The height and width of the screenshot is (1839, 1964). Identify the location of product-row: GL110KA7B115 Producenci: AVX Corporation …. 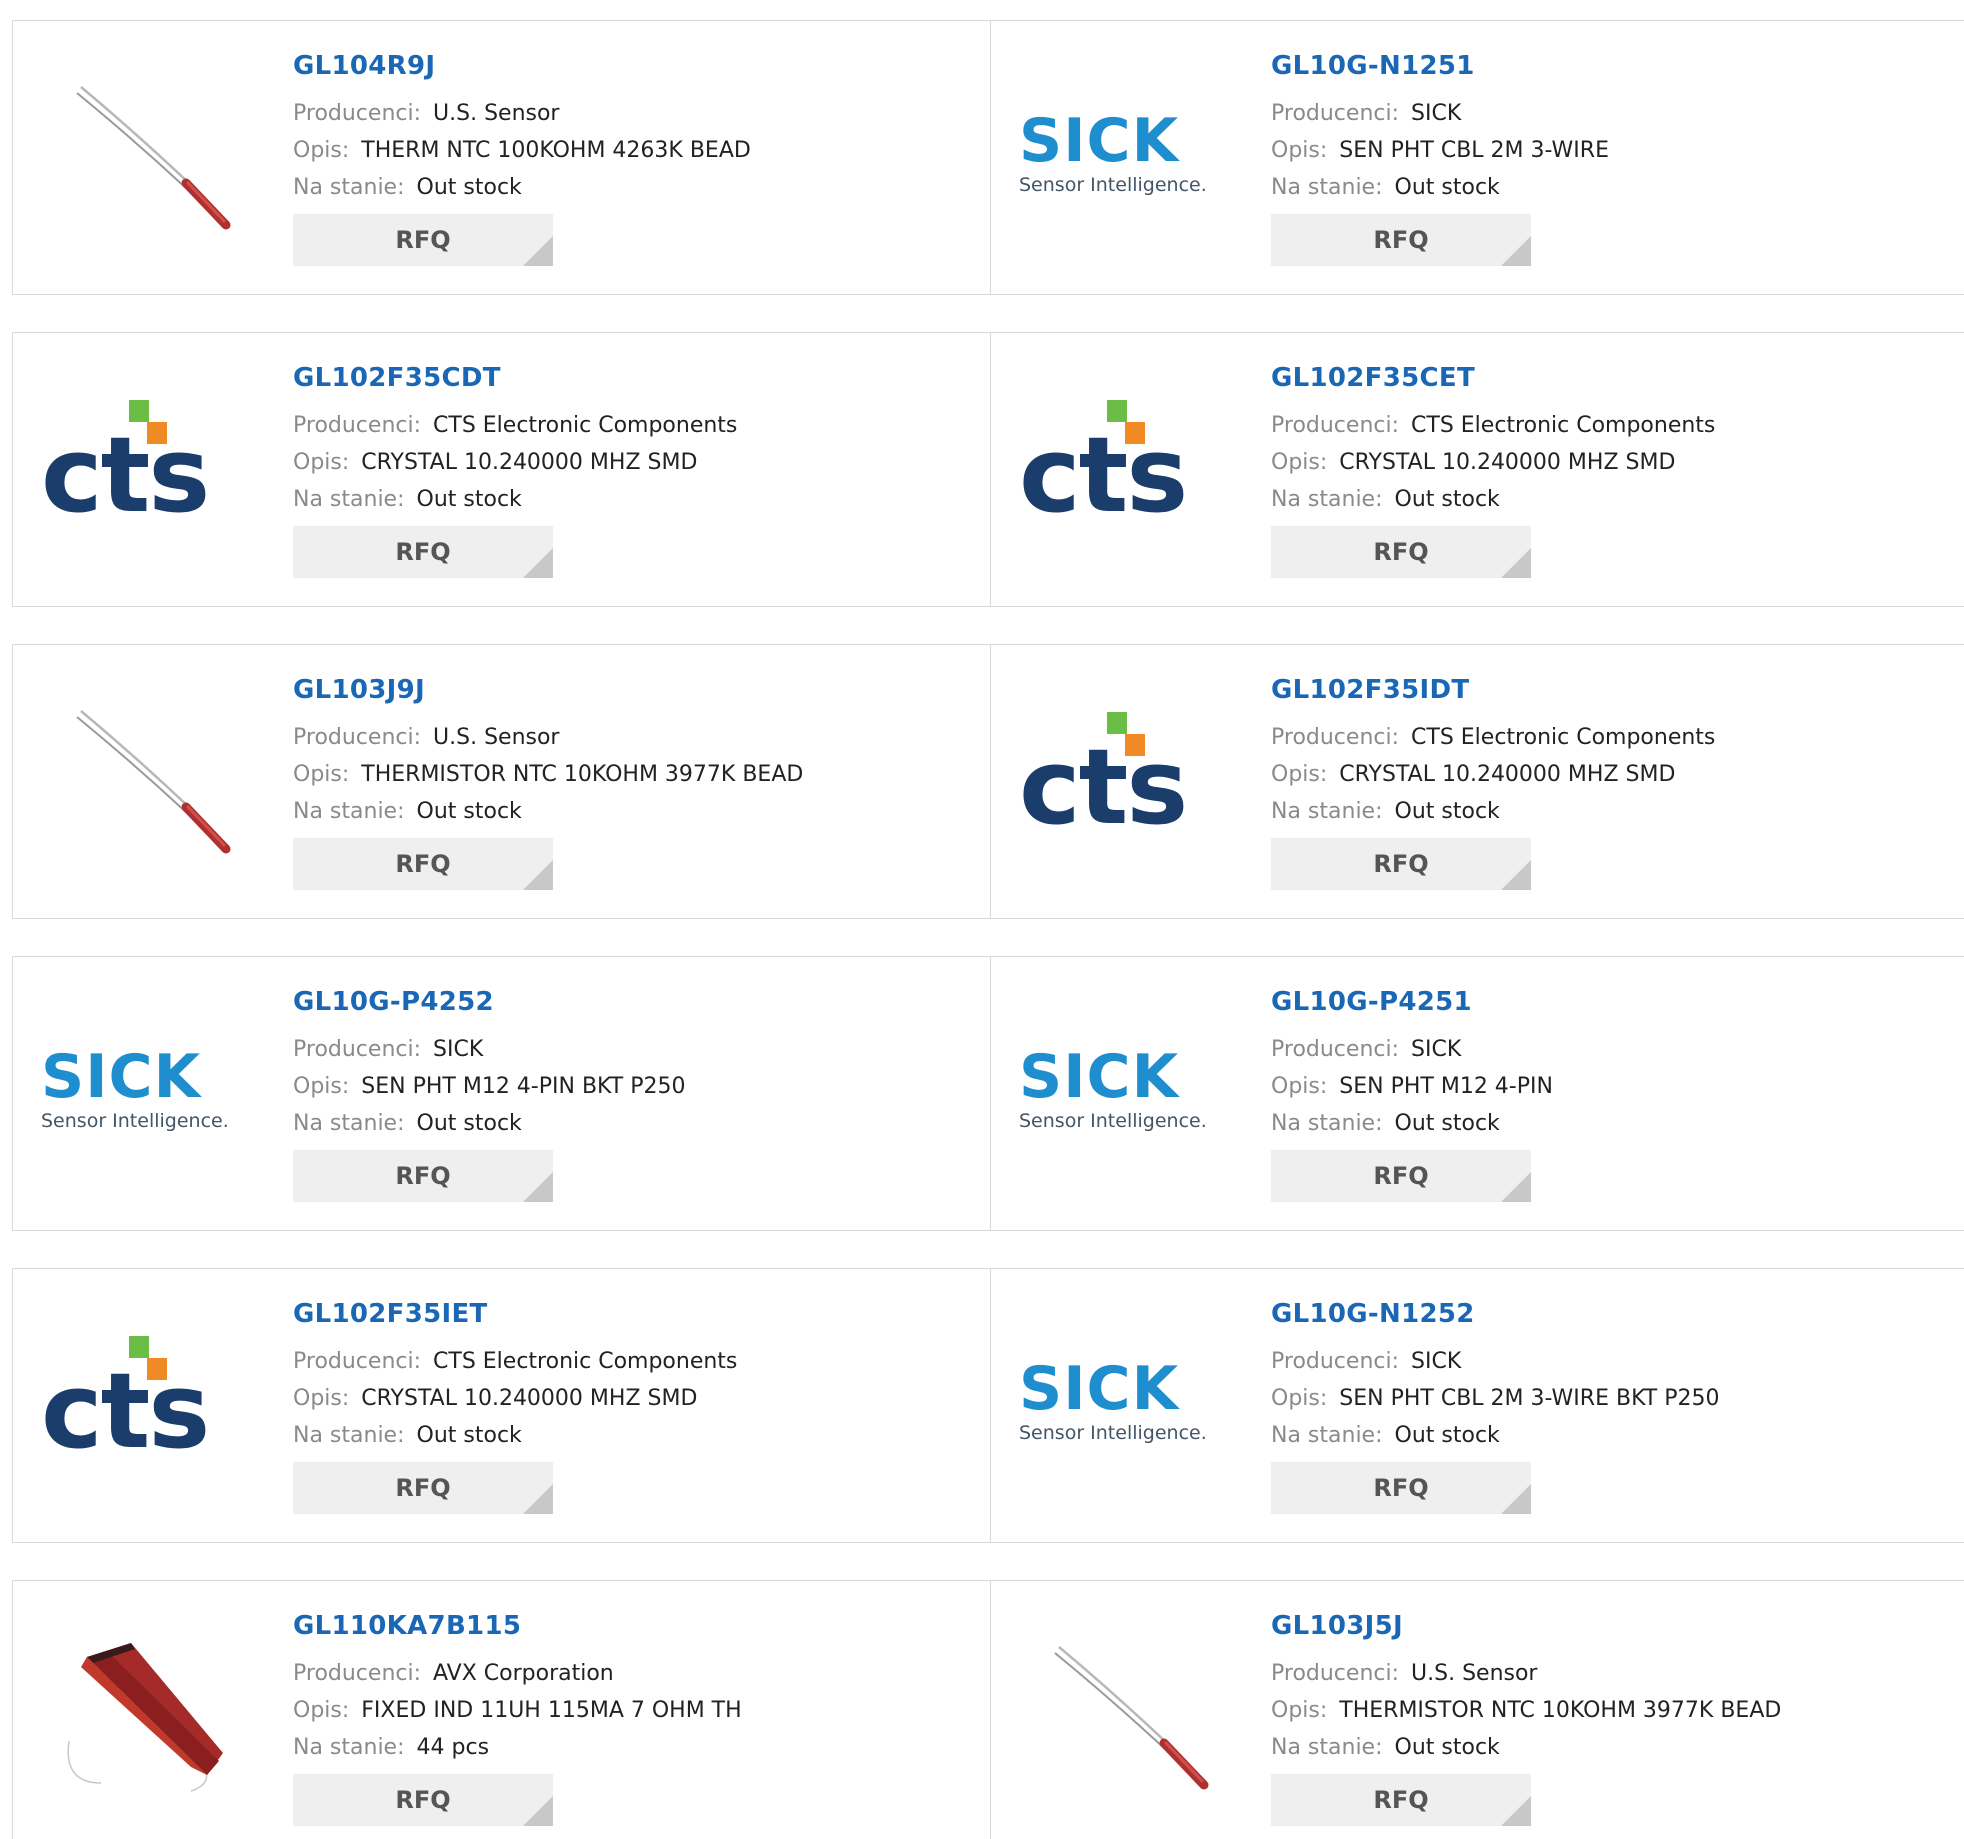
(988, 1709).